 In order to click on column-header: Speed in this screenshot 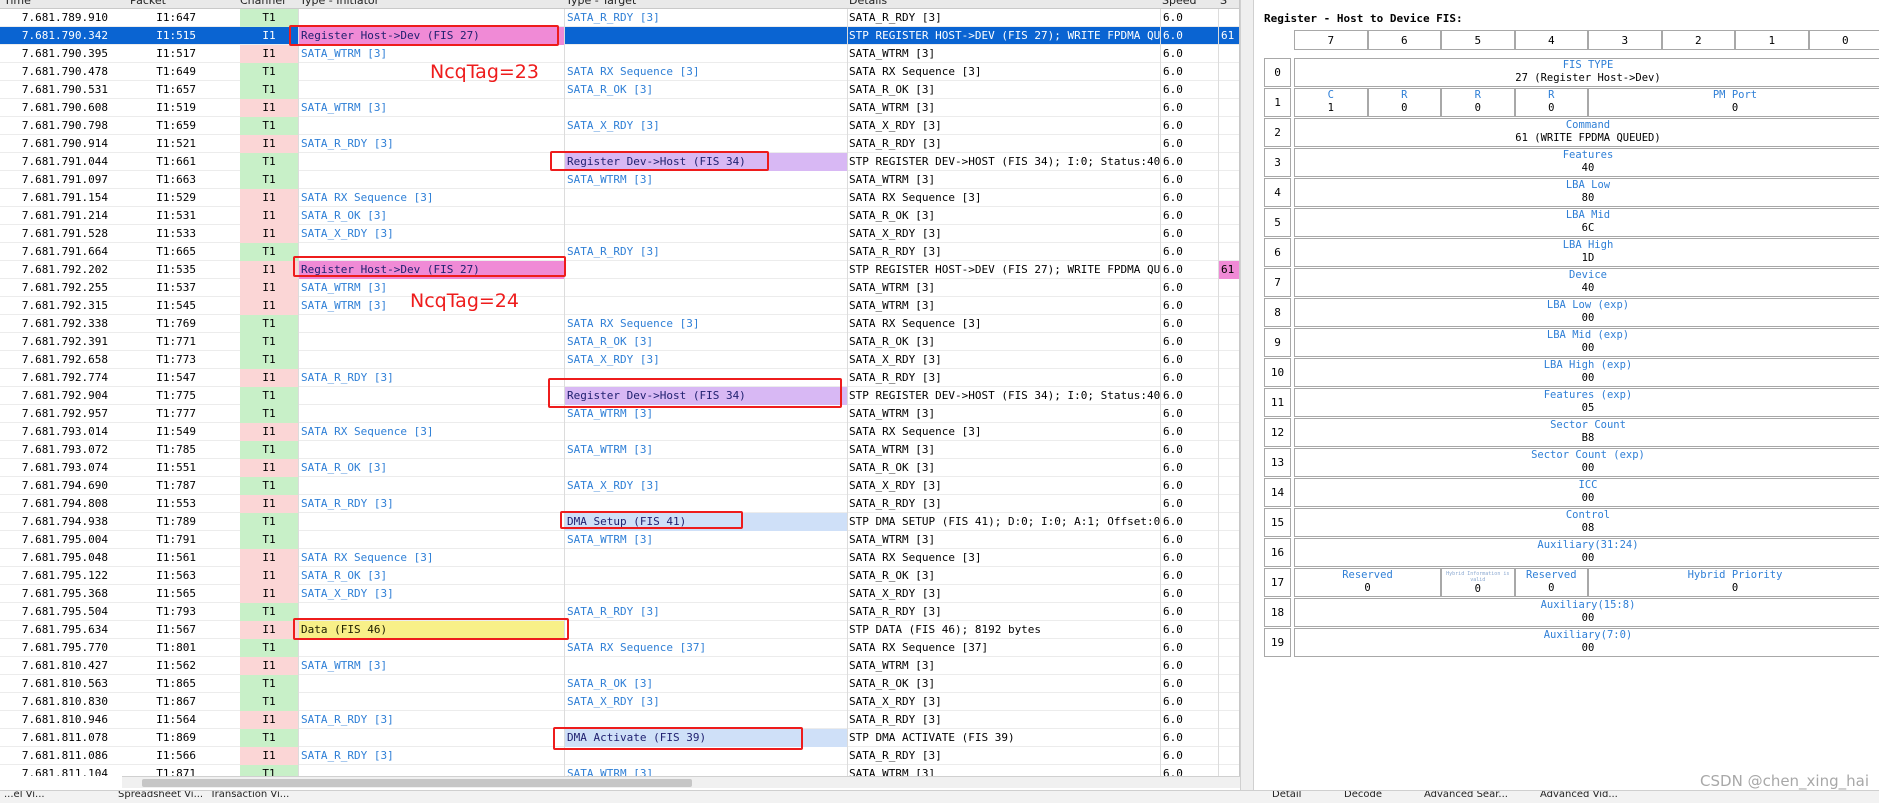, I will do `click(1179, 3)`.